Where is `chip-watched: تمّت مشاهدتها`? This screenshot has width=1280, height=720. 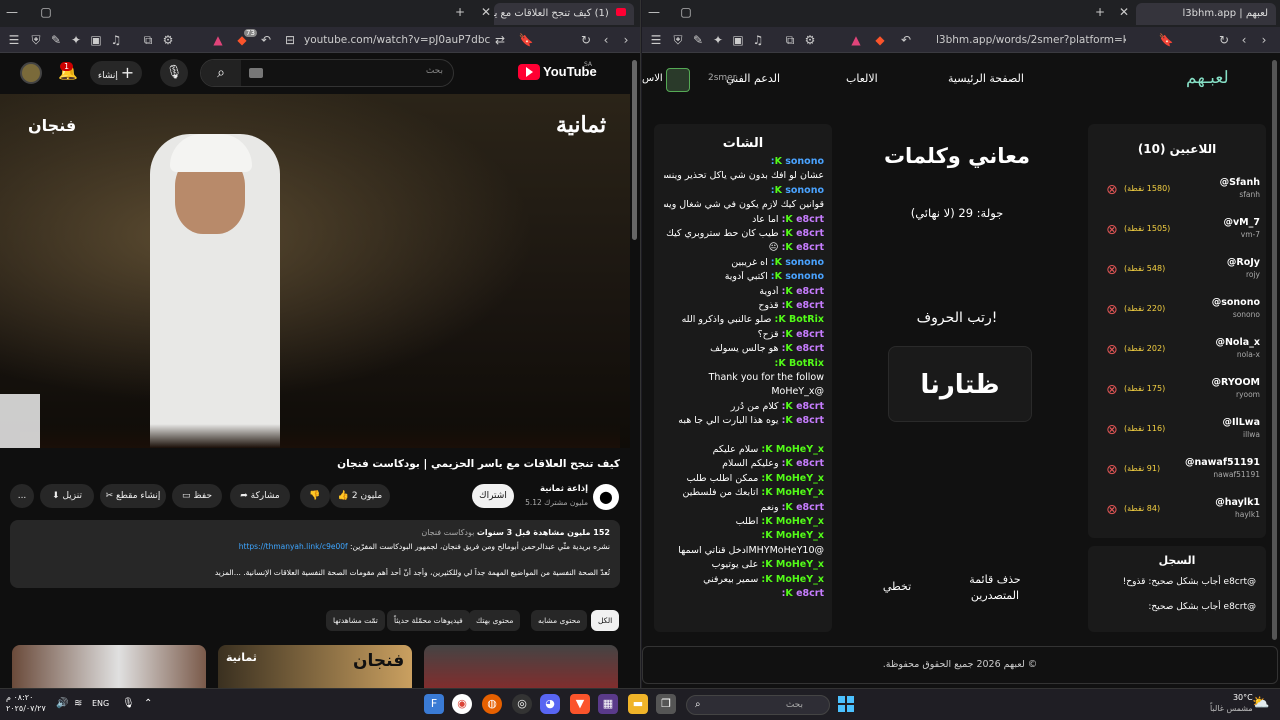
chip-watched: تمّت مشاهدتها is located at coordinates (355, 620).